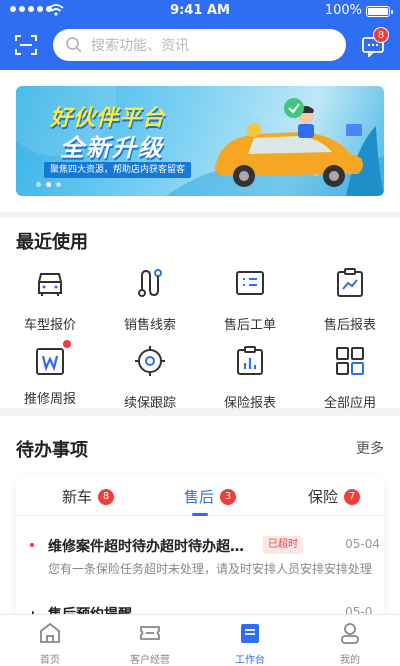  I want to click on workbench-icon, so click(250, 633).